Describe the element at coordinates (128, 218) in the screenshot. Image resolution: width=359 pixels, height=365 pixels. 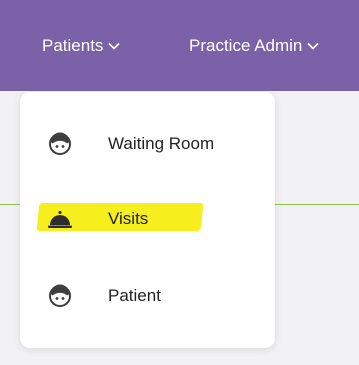
I see `menu-item-visits-label: Visits` at that location.